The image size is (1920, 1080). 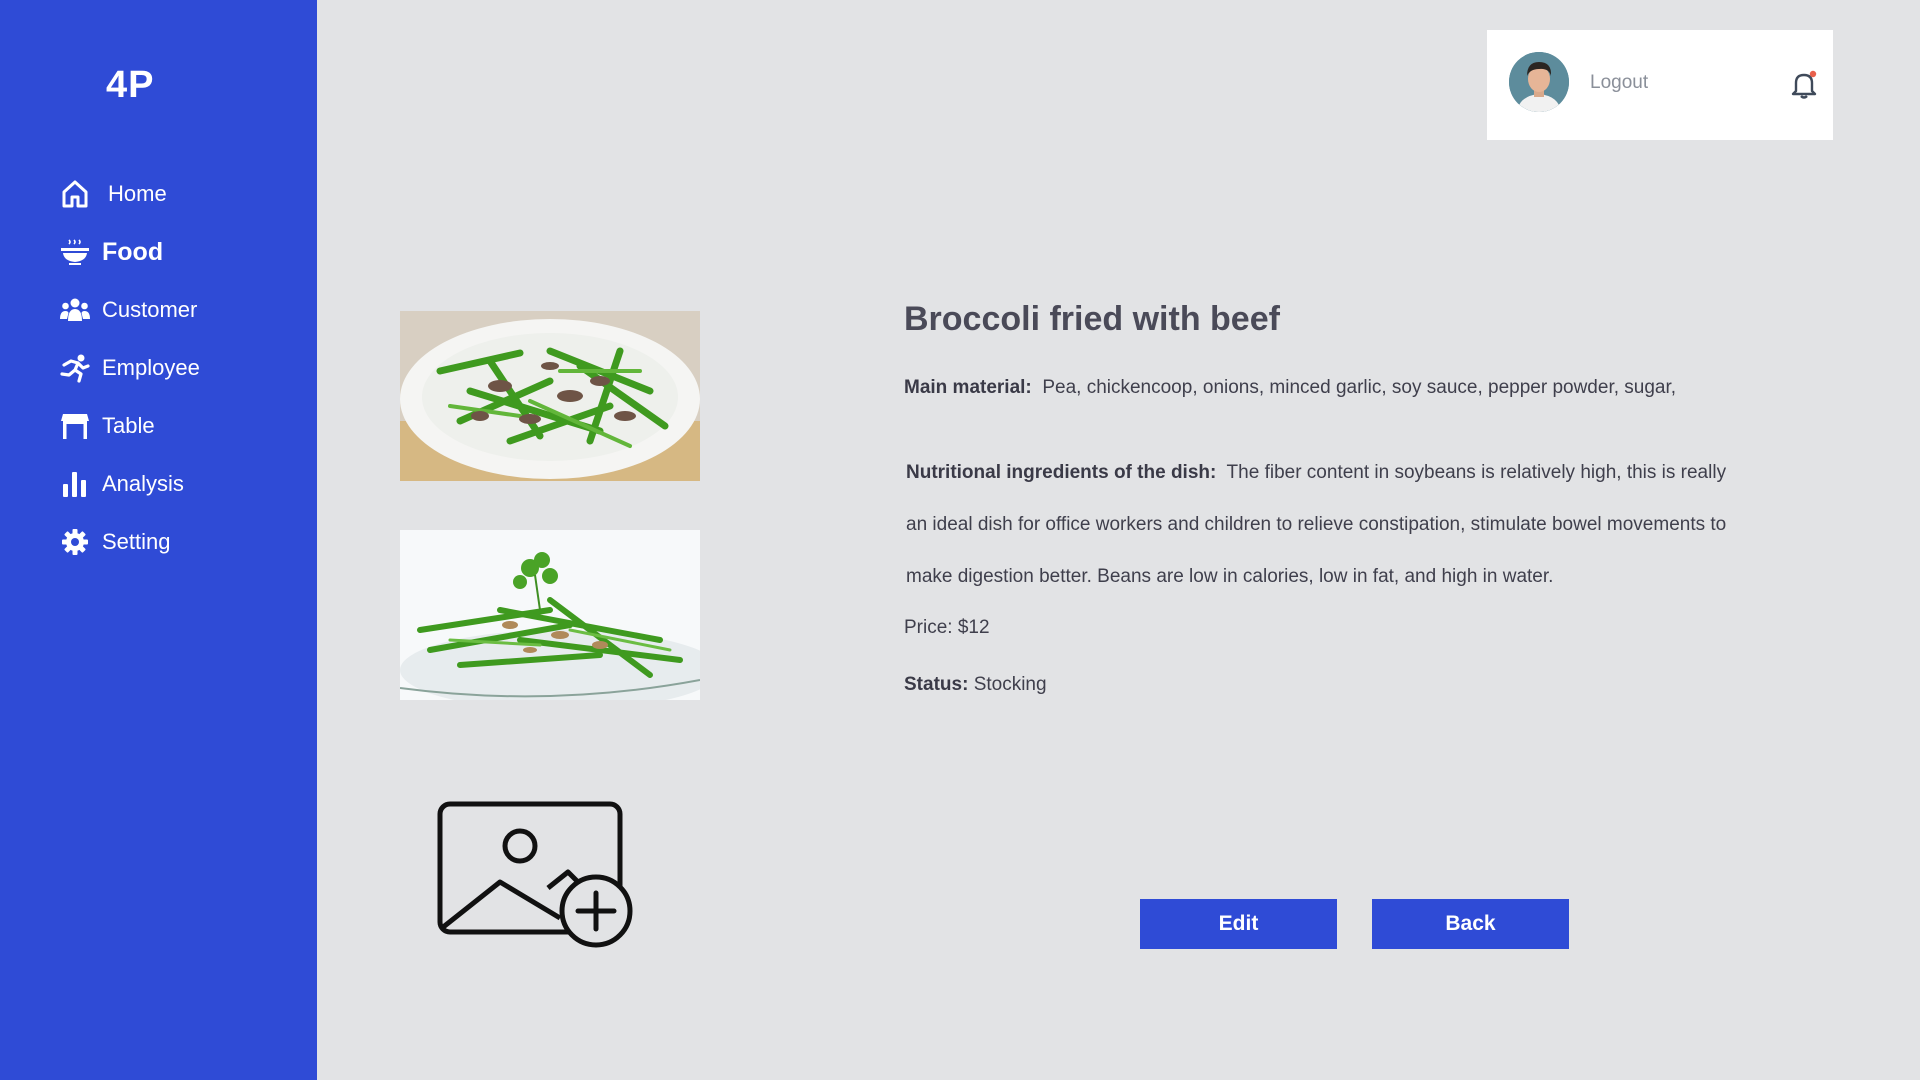 I want to click on user-panel: Logout, so click(x=1660, y=85).